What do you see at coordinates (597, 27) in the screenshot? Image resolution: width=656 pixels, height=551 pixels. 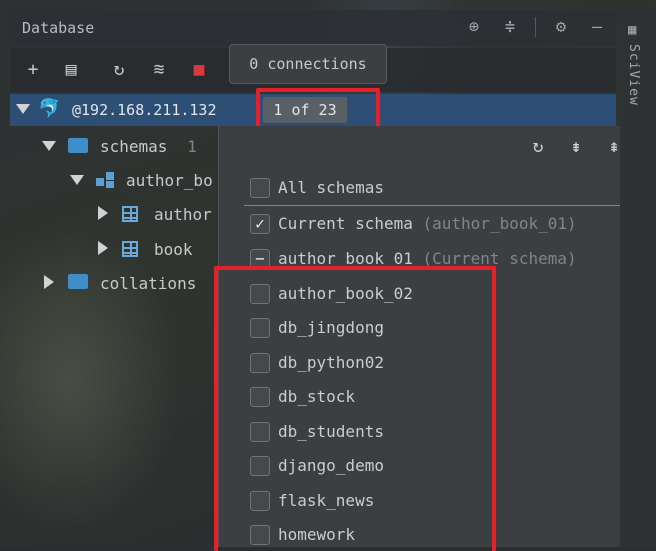 I see `minimize-icon: —` at bounding box center [597, 27].